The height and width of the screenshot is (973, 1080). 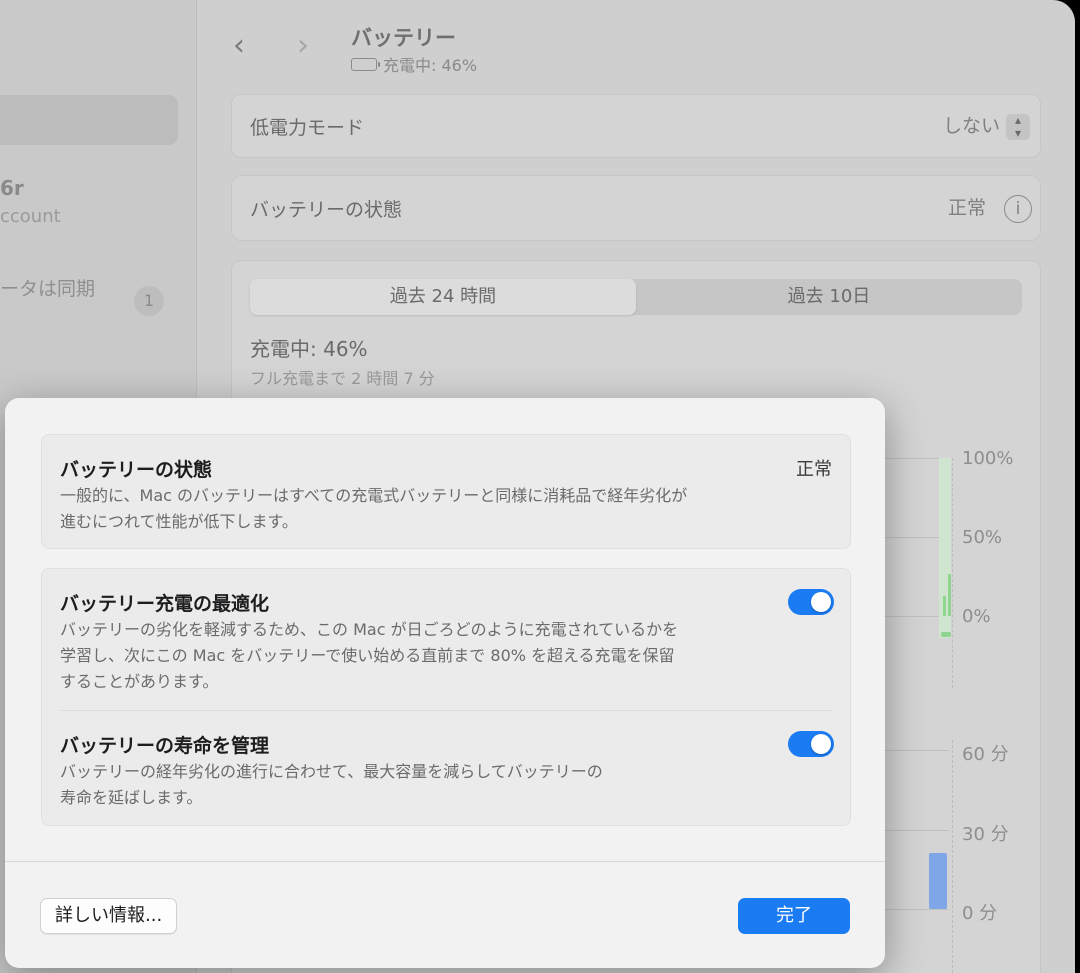 What do you see at coordinates (136, 470) in the screenshot?
I see `battery-health-title: バッテリーの状態` at bounding box center [136, 470].